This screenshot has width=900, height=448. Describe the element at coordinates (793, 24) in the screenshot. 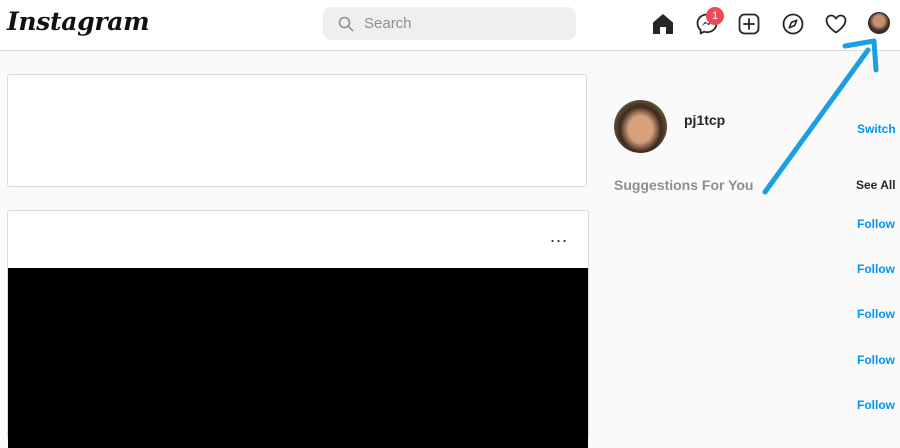

I see `explore-icon` at that location.